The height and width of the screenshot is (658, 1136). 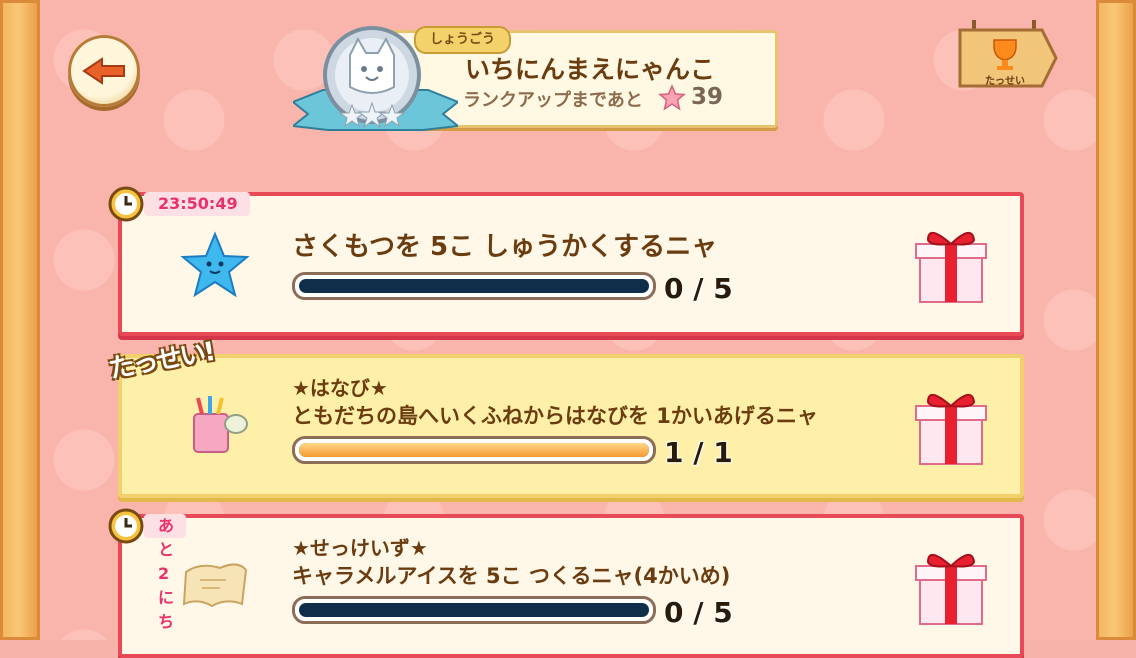 I want to click on achievements-label: たっせい, so click(x=1005, y=81).